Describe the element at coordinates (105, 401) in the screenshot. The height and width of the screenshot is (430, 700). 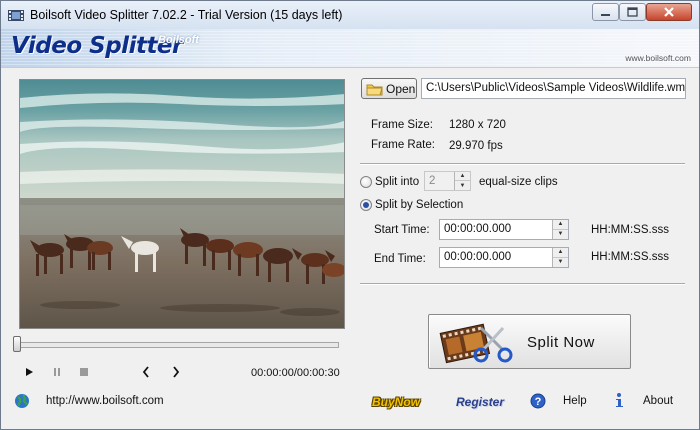
I see `website-link: http://www.boilsoft.com` at that location.